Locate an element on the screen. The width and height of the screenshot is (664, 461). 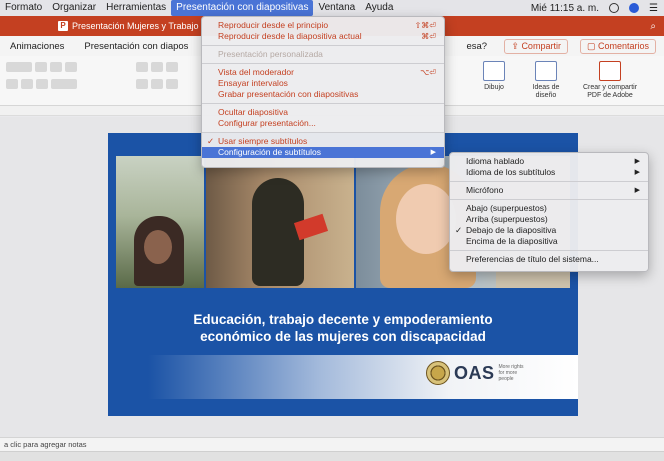
ribbon-actions: ⇪ Compartir ▢ Comentarios is located at coordinates (584, 46).